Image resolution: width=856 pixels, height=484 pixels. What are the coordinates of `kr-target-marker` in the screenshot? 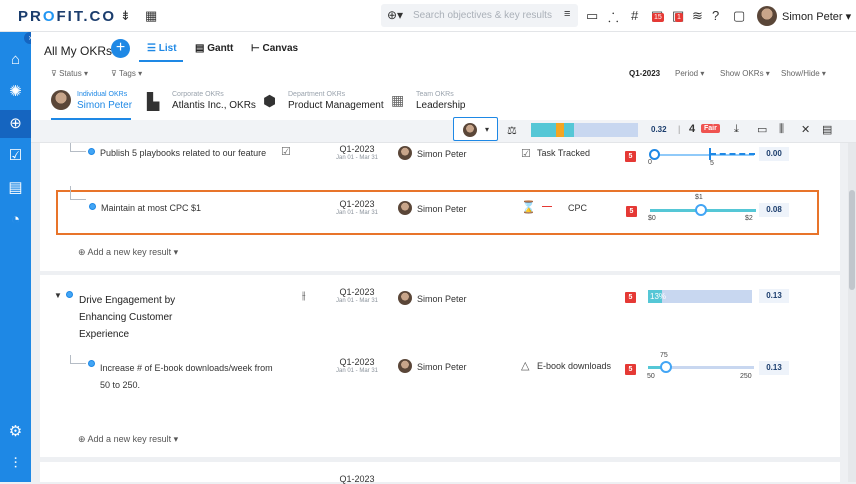 It's located at (710, 154).